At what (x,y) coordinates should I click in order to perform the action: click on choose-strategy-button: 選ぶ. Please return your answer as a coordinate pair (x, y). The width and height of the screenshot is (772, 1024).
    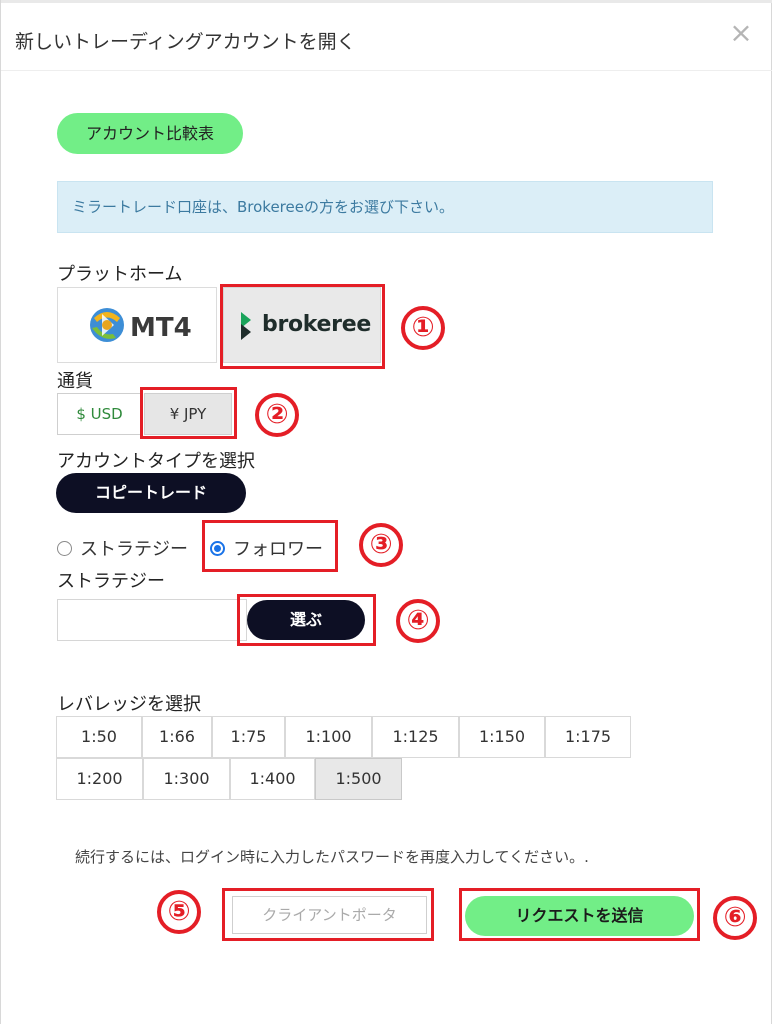
    Looking at the image, I should click on (306, 620).